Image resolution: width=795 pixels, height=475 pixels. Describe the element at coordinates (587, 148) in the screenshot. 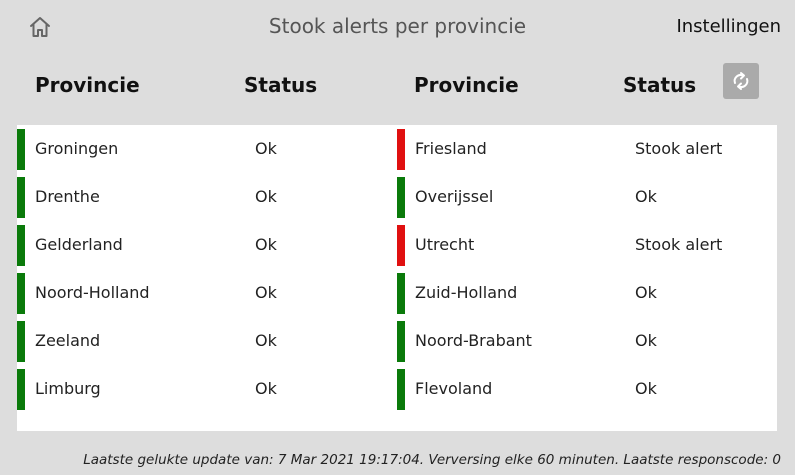

I see `province-row: Friesland Stook alert` at that location.